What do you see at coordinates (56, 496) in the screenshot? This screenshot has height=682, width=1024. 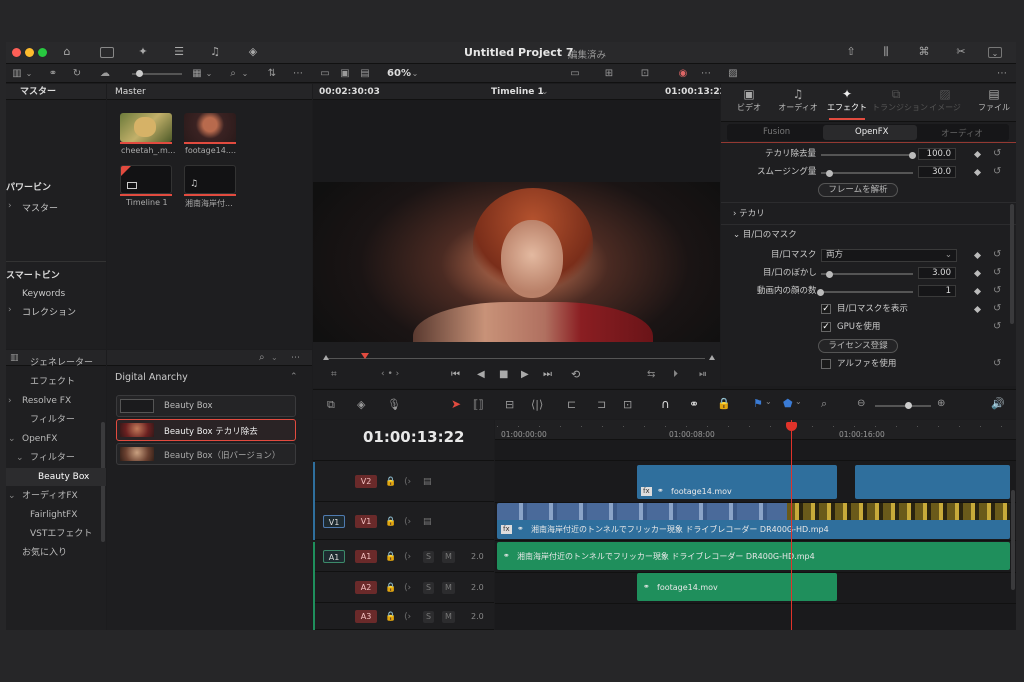 I see `effects-tree-item: ⌄ オーディオFX` at bounding box center [56, 496].